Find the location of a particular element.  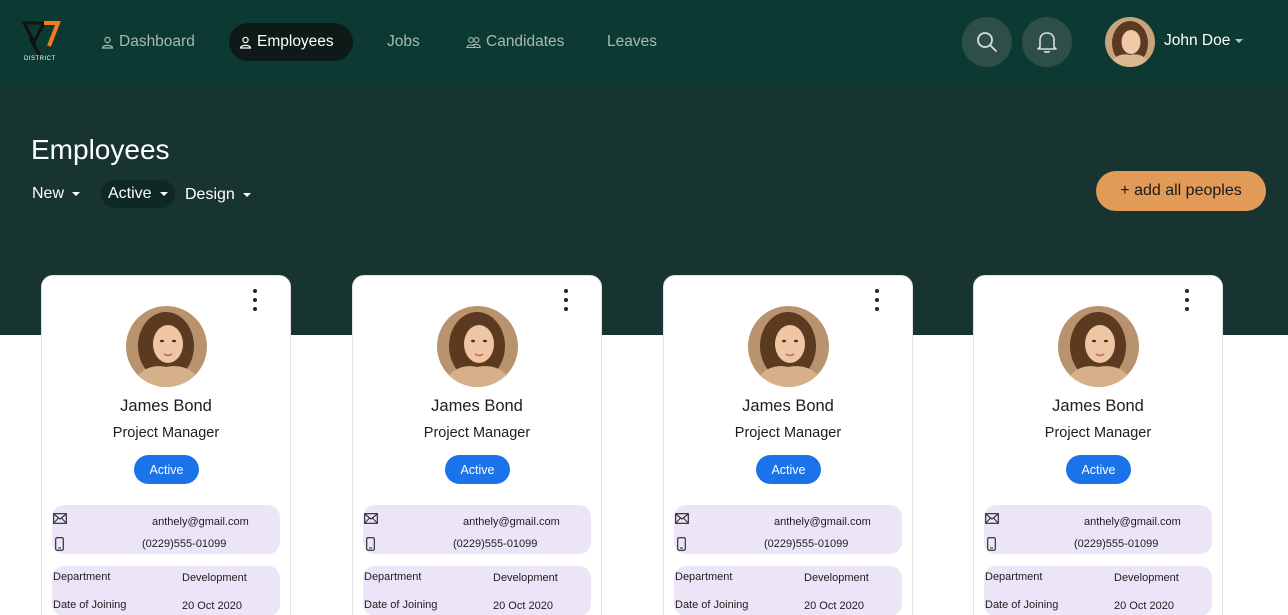

nav-item-label: Jobs is located at coordinates (403, 41).